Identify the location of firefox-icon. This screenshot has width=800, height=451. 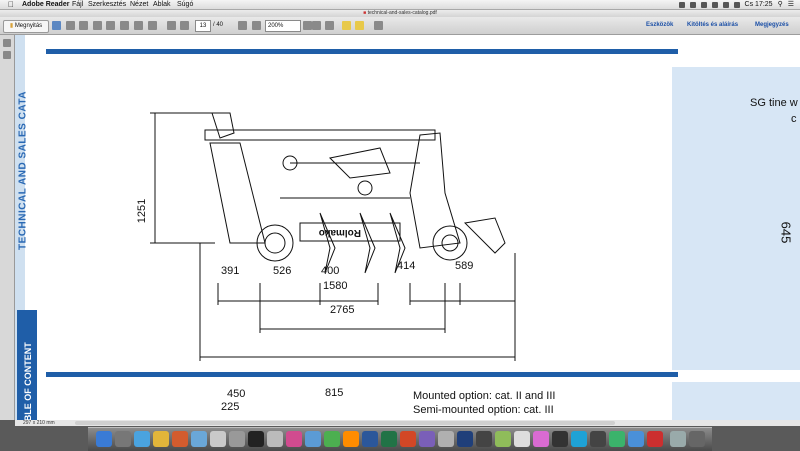
(180, 439).